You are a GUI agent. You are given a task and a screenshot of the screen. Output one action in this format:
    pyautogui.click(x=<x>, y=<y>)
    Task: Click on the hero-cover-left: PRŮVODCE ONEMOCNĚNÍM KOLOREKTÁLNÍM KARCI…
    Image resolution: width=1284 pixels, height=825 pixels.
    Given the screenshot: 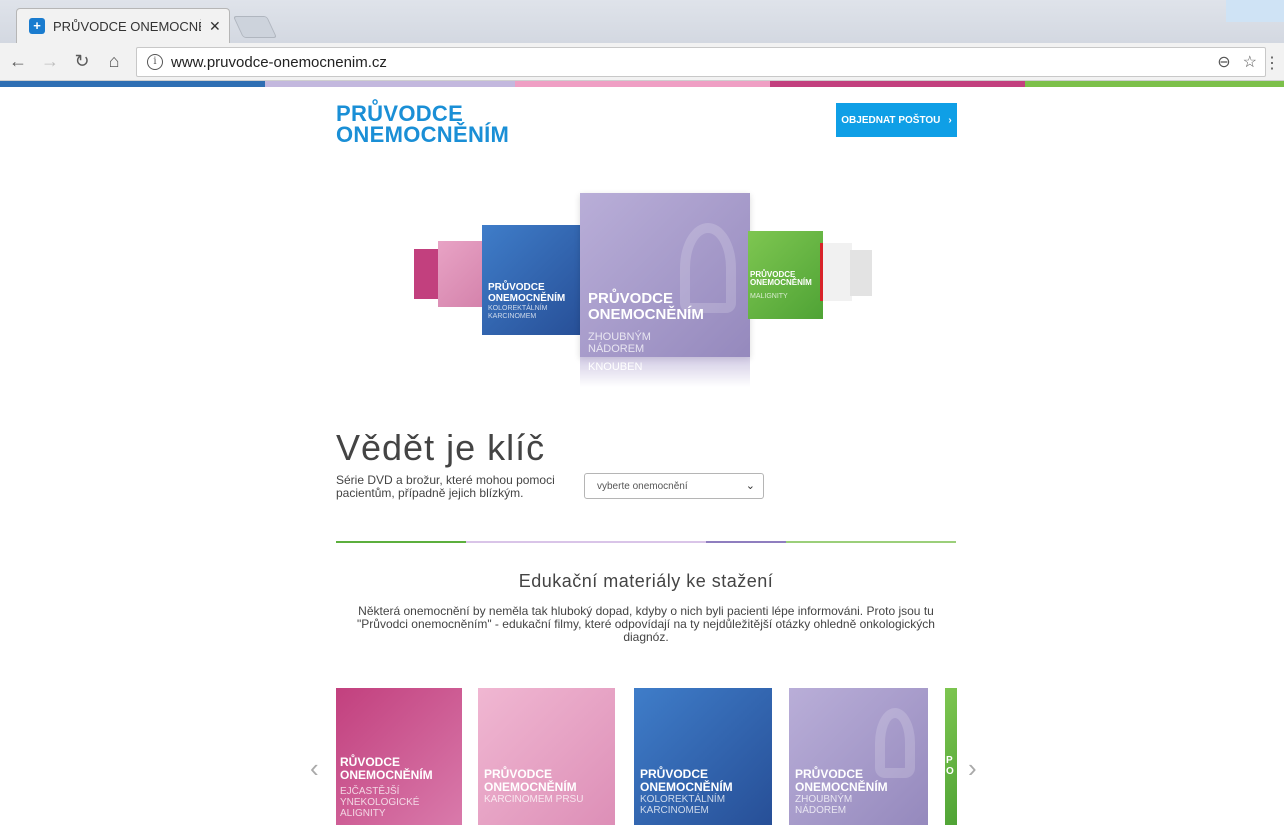 What is the action you would take?
    pyautogui.click(x=532, y=280)
    